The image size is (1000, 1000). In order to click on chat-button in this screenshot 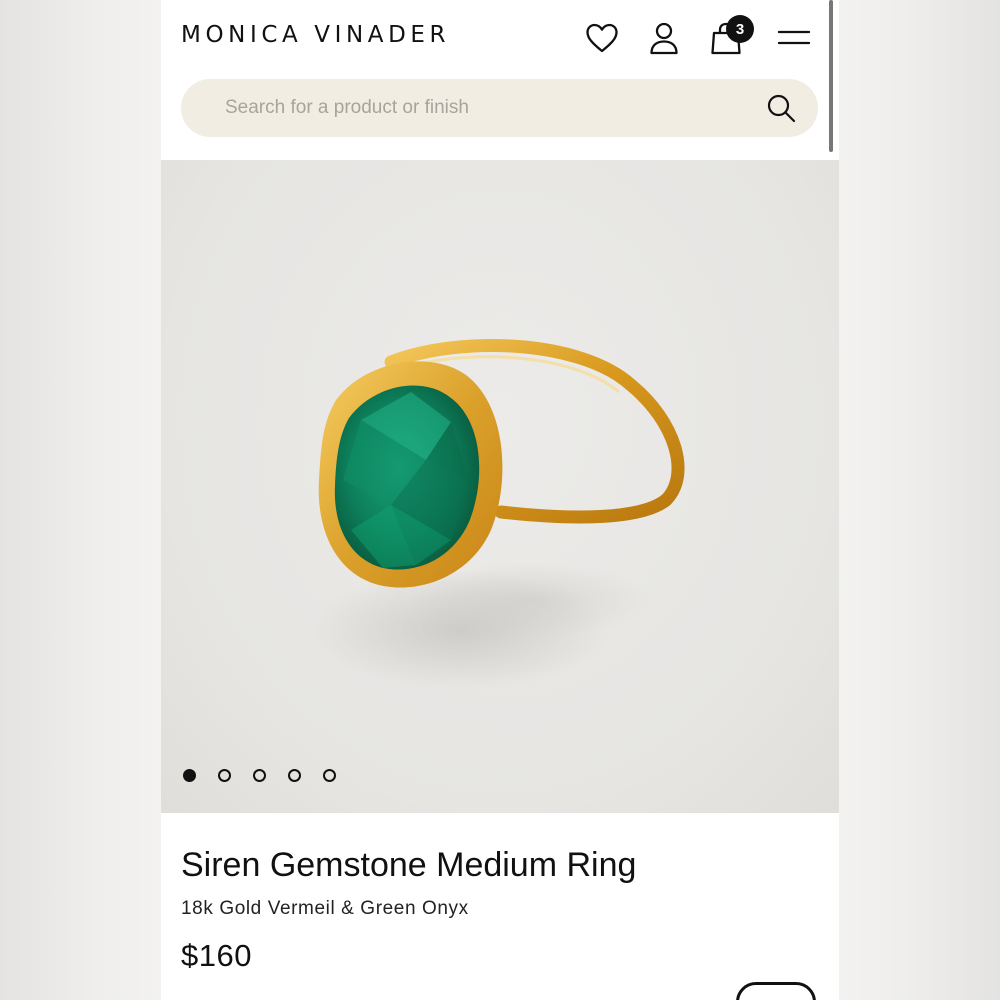, I will do `click(776, 991)`.